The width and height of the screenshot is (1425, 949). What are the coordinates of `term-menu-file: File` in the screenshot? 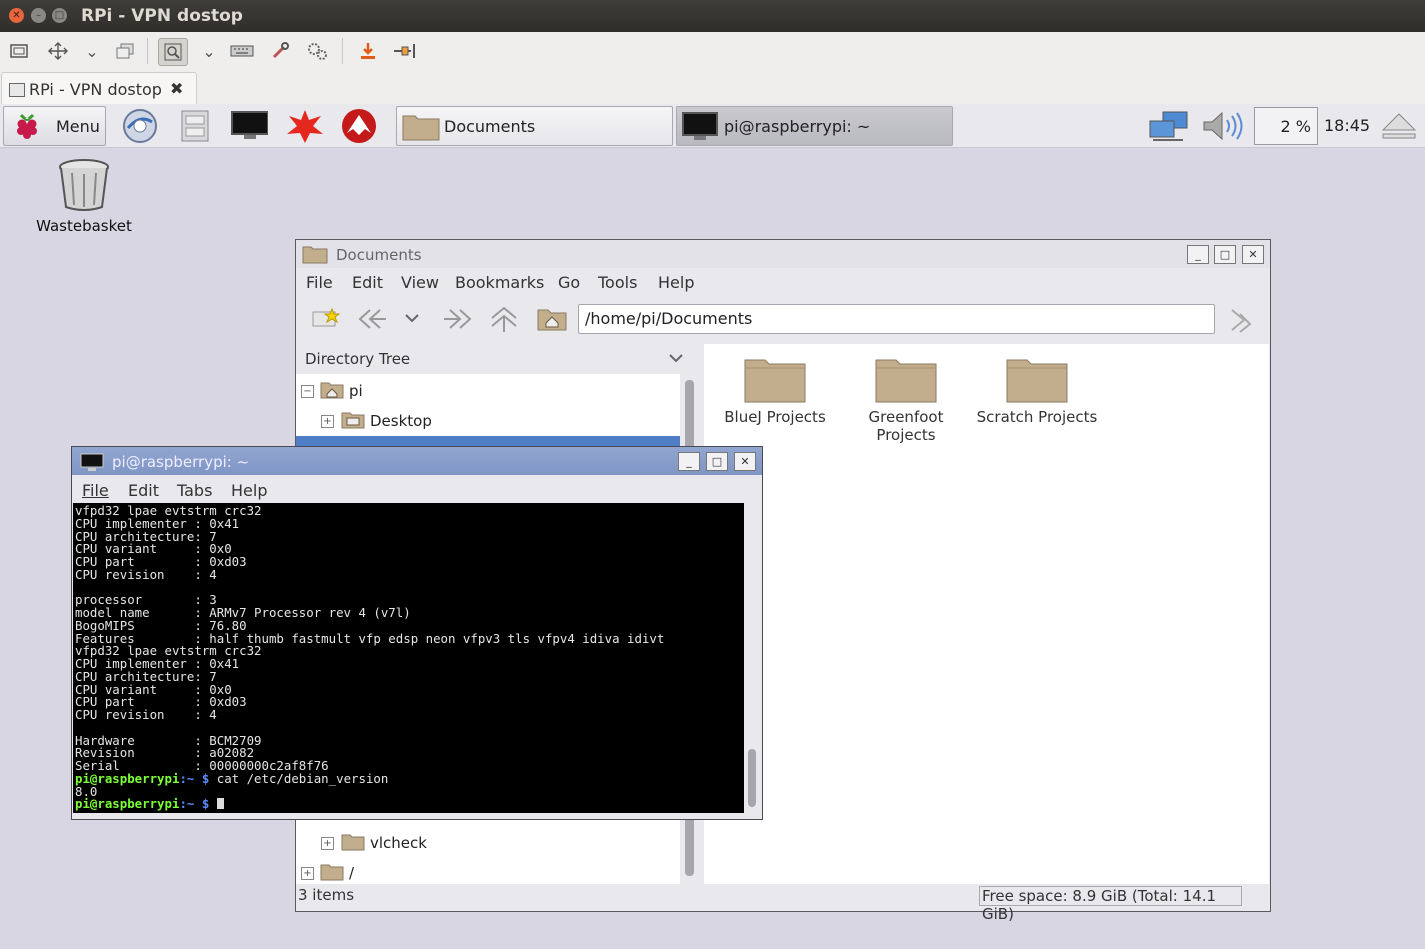 It's located at (95, 490).